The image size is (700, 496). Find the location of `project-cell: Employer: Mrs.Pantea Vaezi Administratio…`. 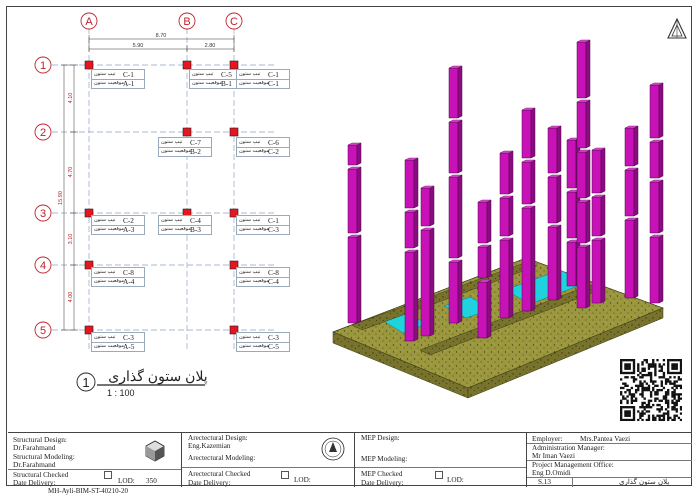

project-cell: Employer: Mrs.Pantea Vaezi Administratio… is located at coordinates (609, 460).